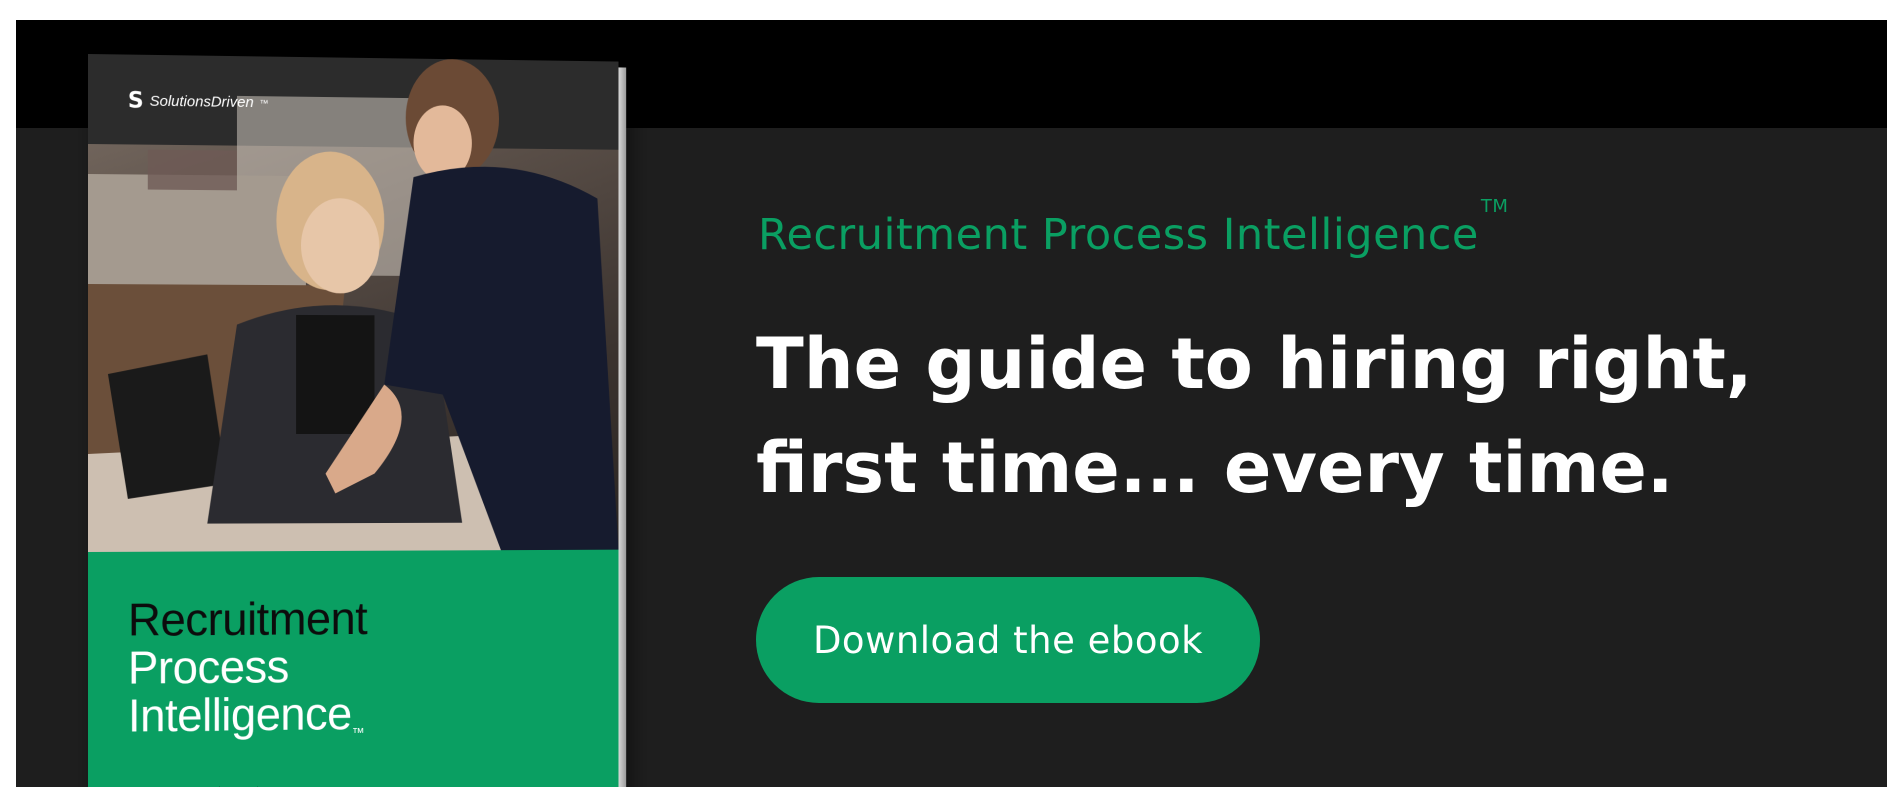 The image size is (1887, 787). Describe the element at coordinates (247, 619) in the screenshot. I see `cover-title-line1: Recruitment` at that location.